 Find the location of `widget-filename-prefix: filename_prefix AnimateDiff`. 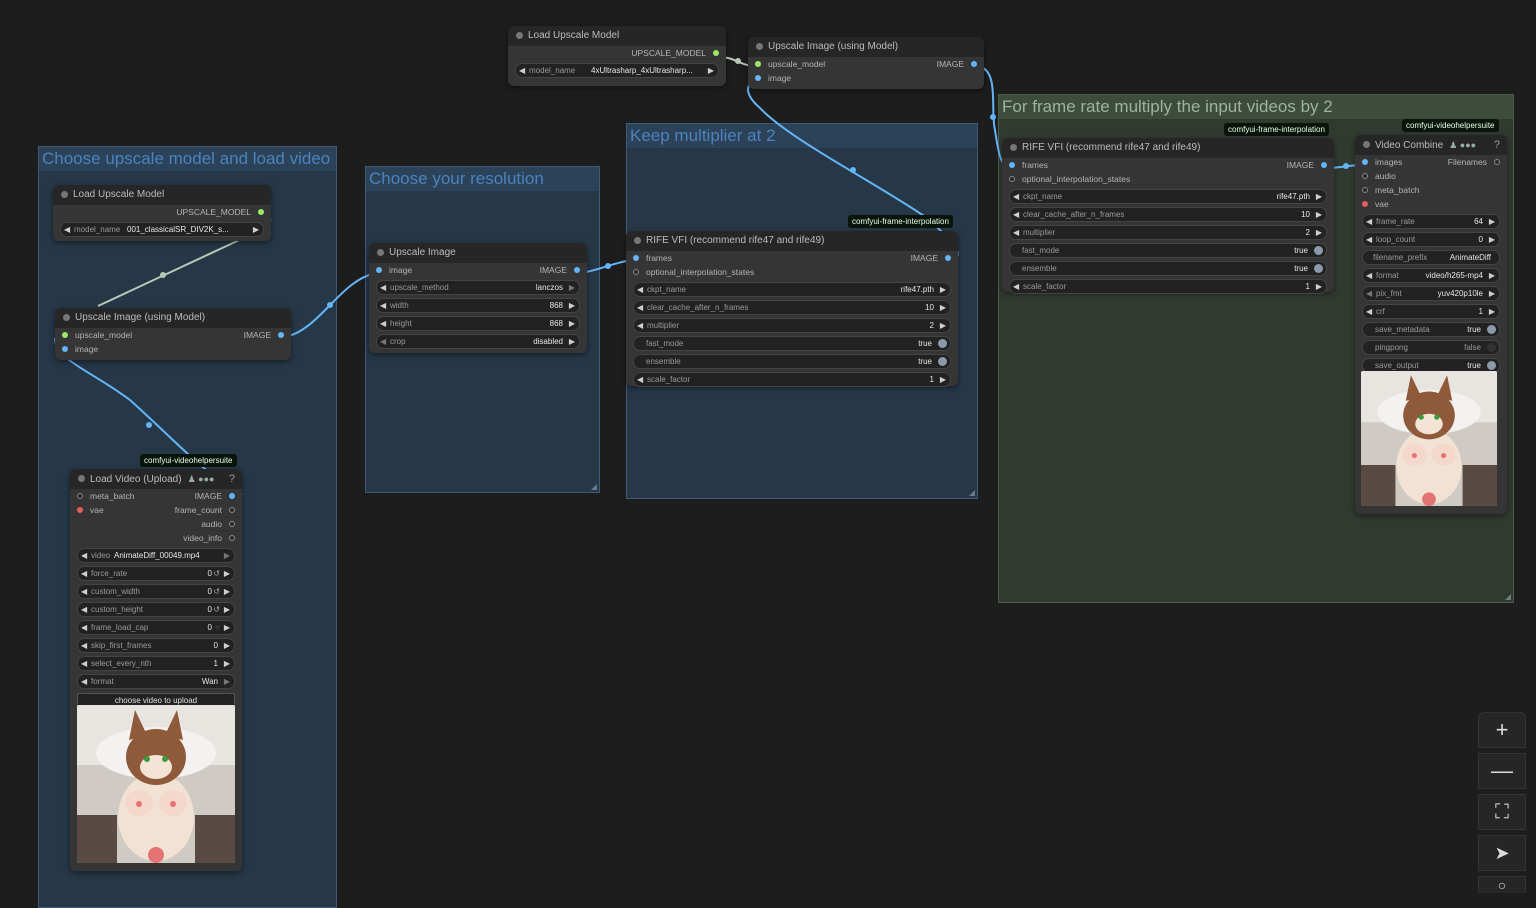

widget-filename-prefix: filename_prefix AnimateDiff is located at coordinates (1431, 257).